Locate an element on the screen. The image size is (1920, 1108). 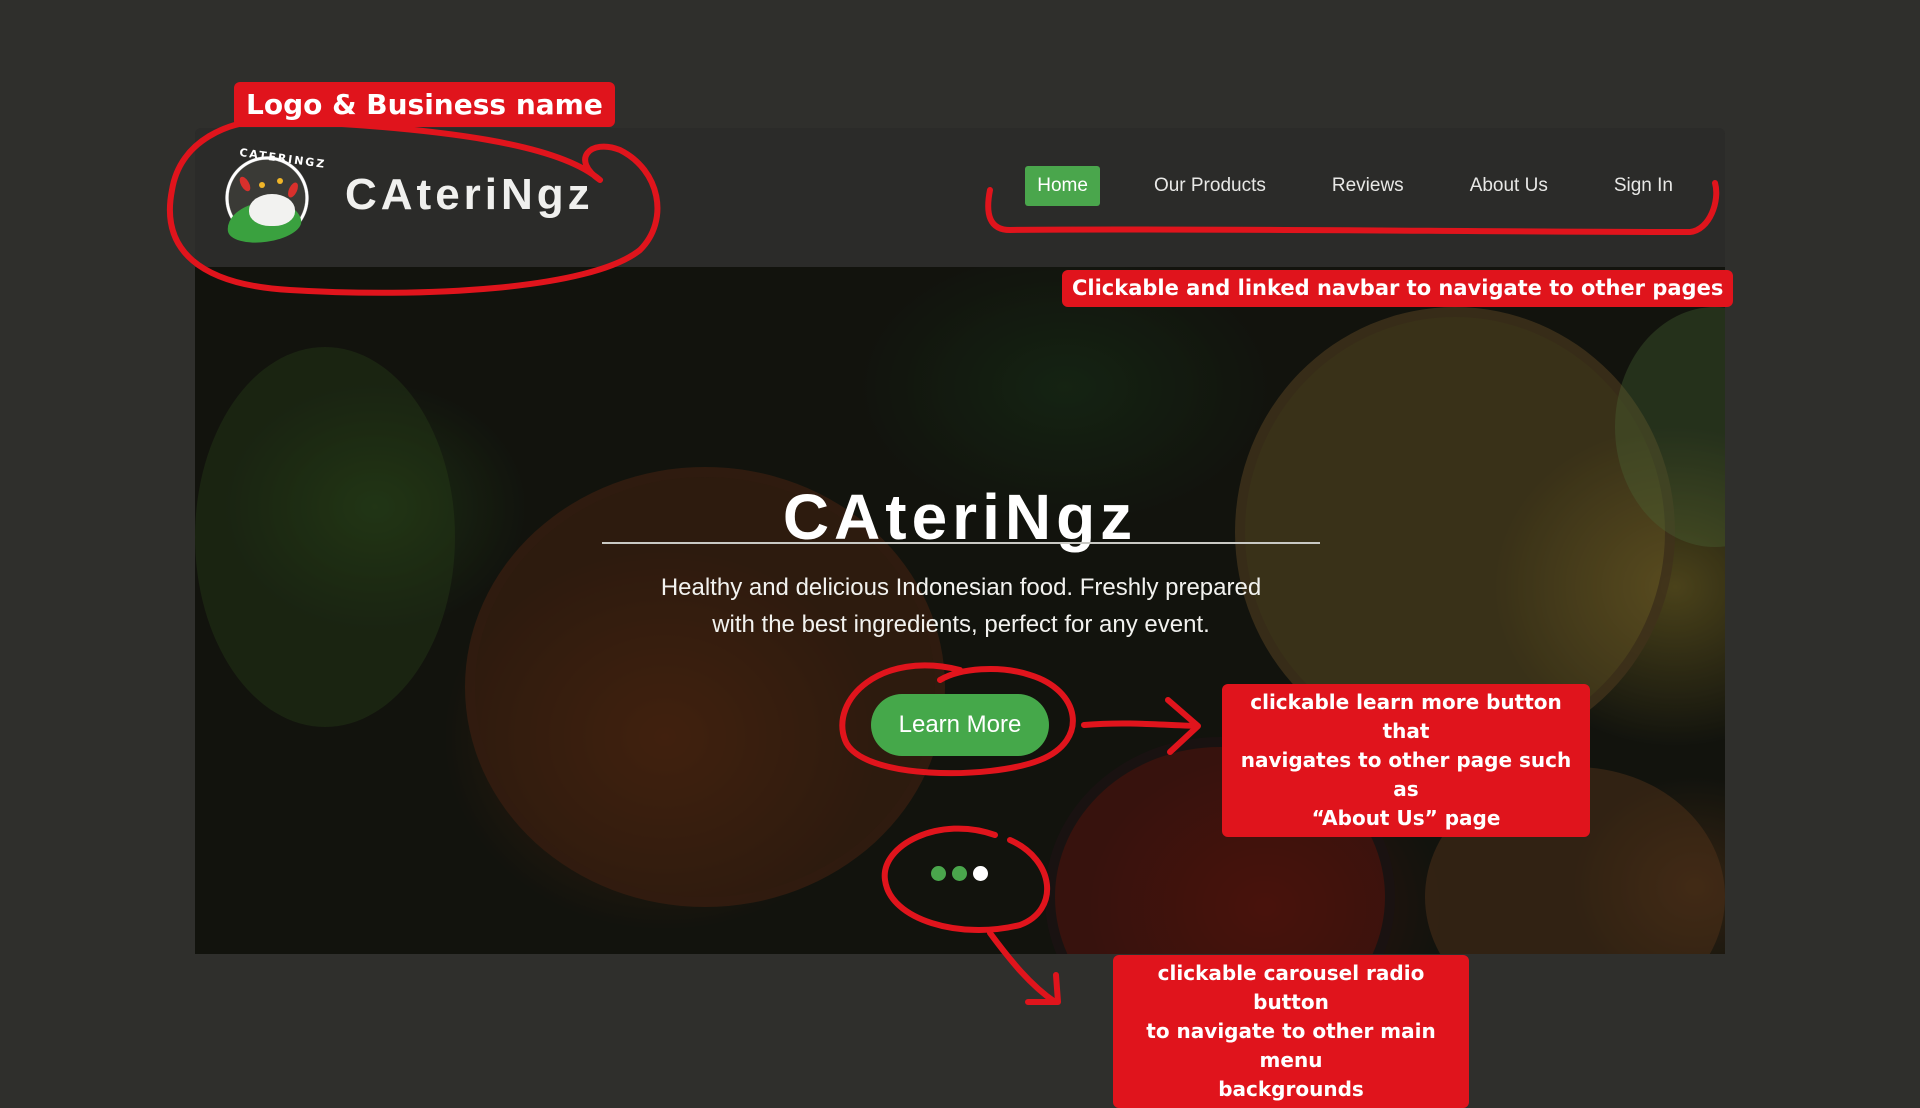
nav-item-reviews: Reviews is located at coordinates (1368, 186).